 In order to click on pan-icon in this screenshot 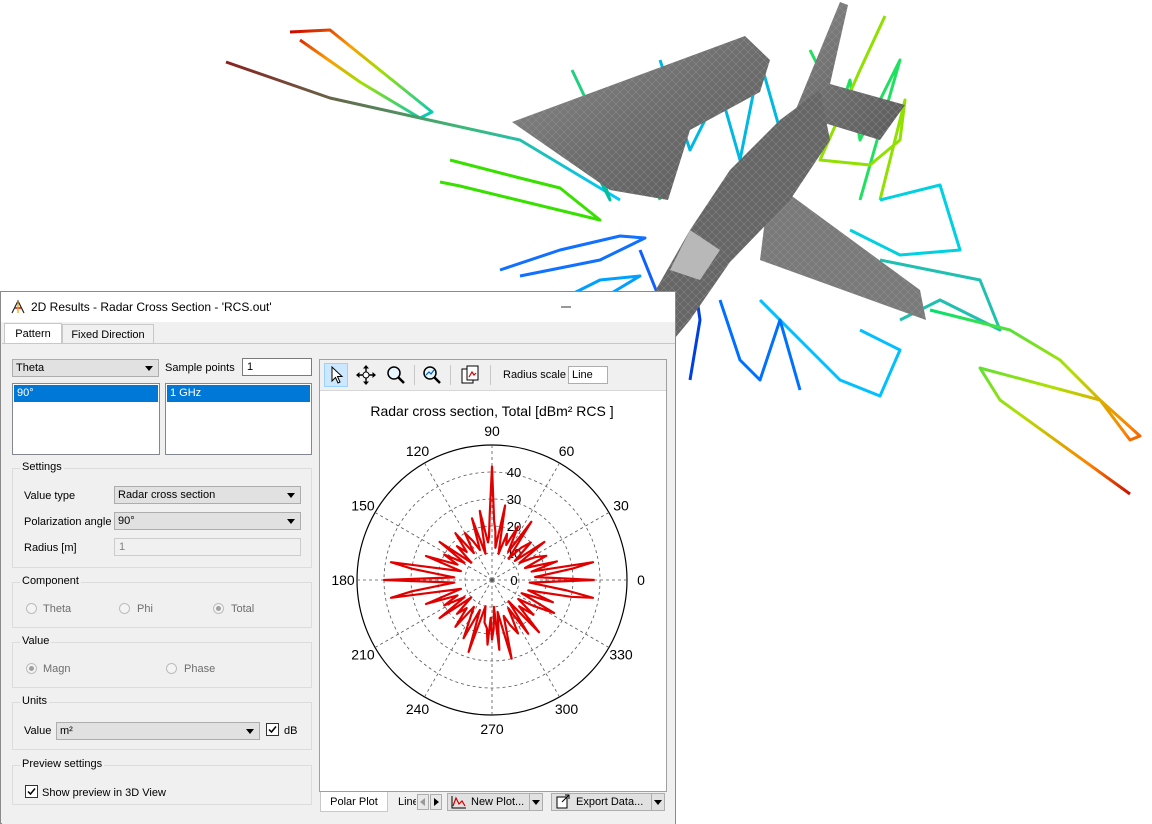, I will do `click(366, 375)`.